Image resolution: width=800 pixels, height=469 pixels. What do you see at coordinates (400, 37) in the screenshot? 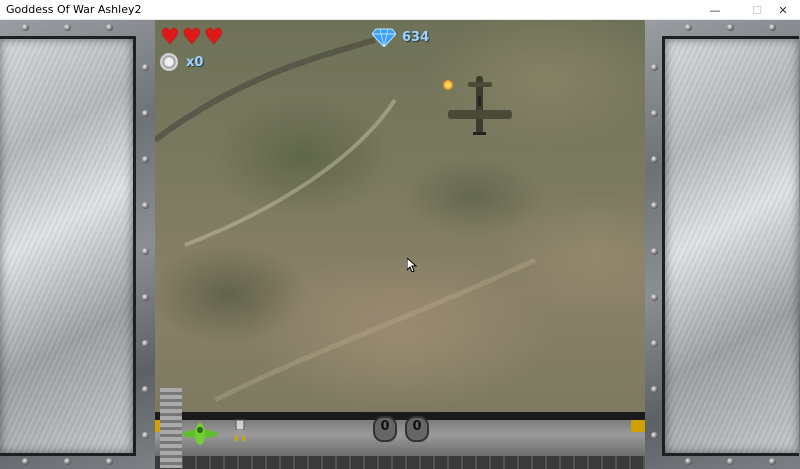
I see `gem-counter: 634` at bounding box center [400, 37].